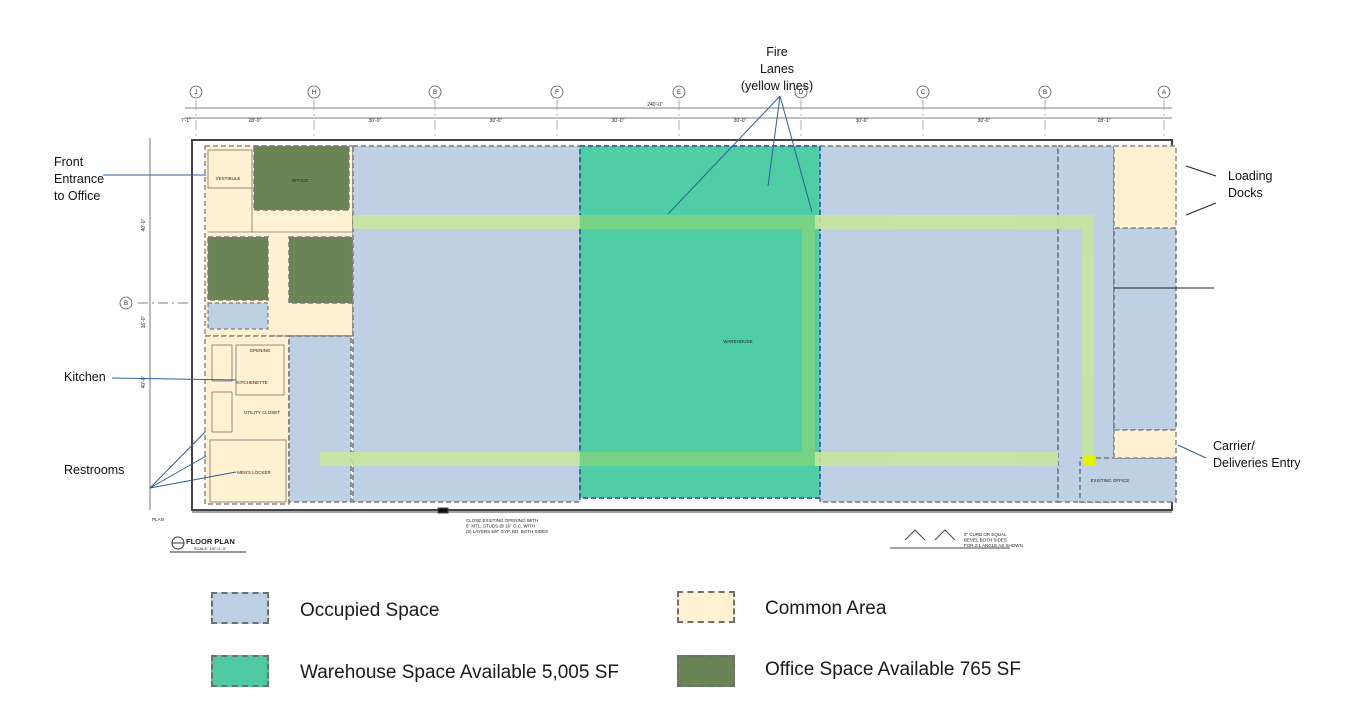 This screenshot has height=708, width=1368. I want to click on overall-dimension: 240'-0", so click(655, 105).